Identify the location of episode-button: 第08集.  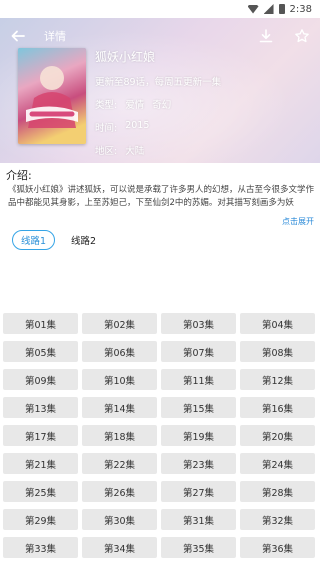
(277, 351).